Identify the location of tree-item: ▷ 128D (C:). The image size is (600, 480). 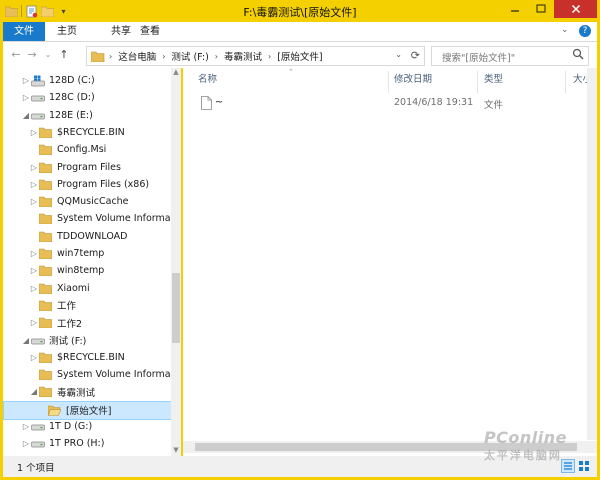
(92, 80).